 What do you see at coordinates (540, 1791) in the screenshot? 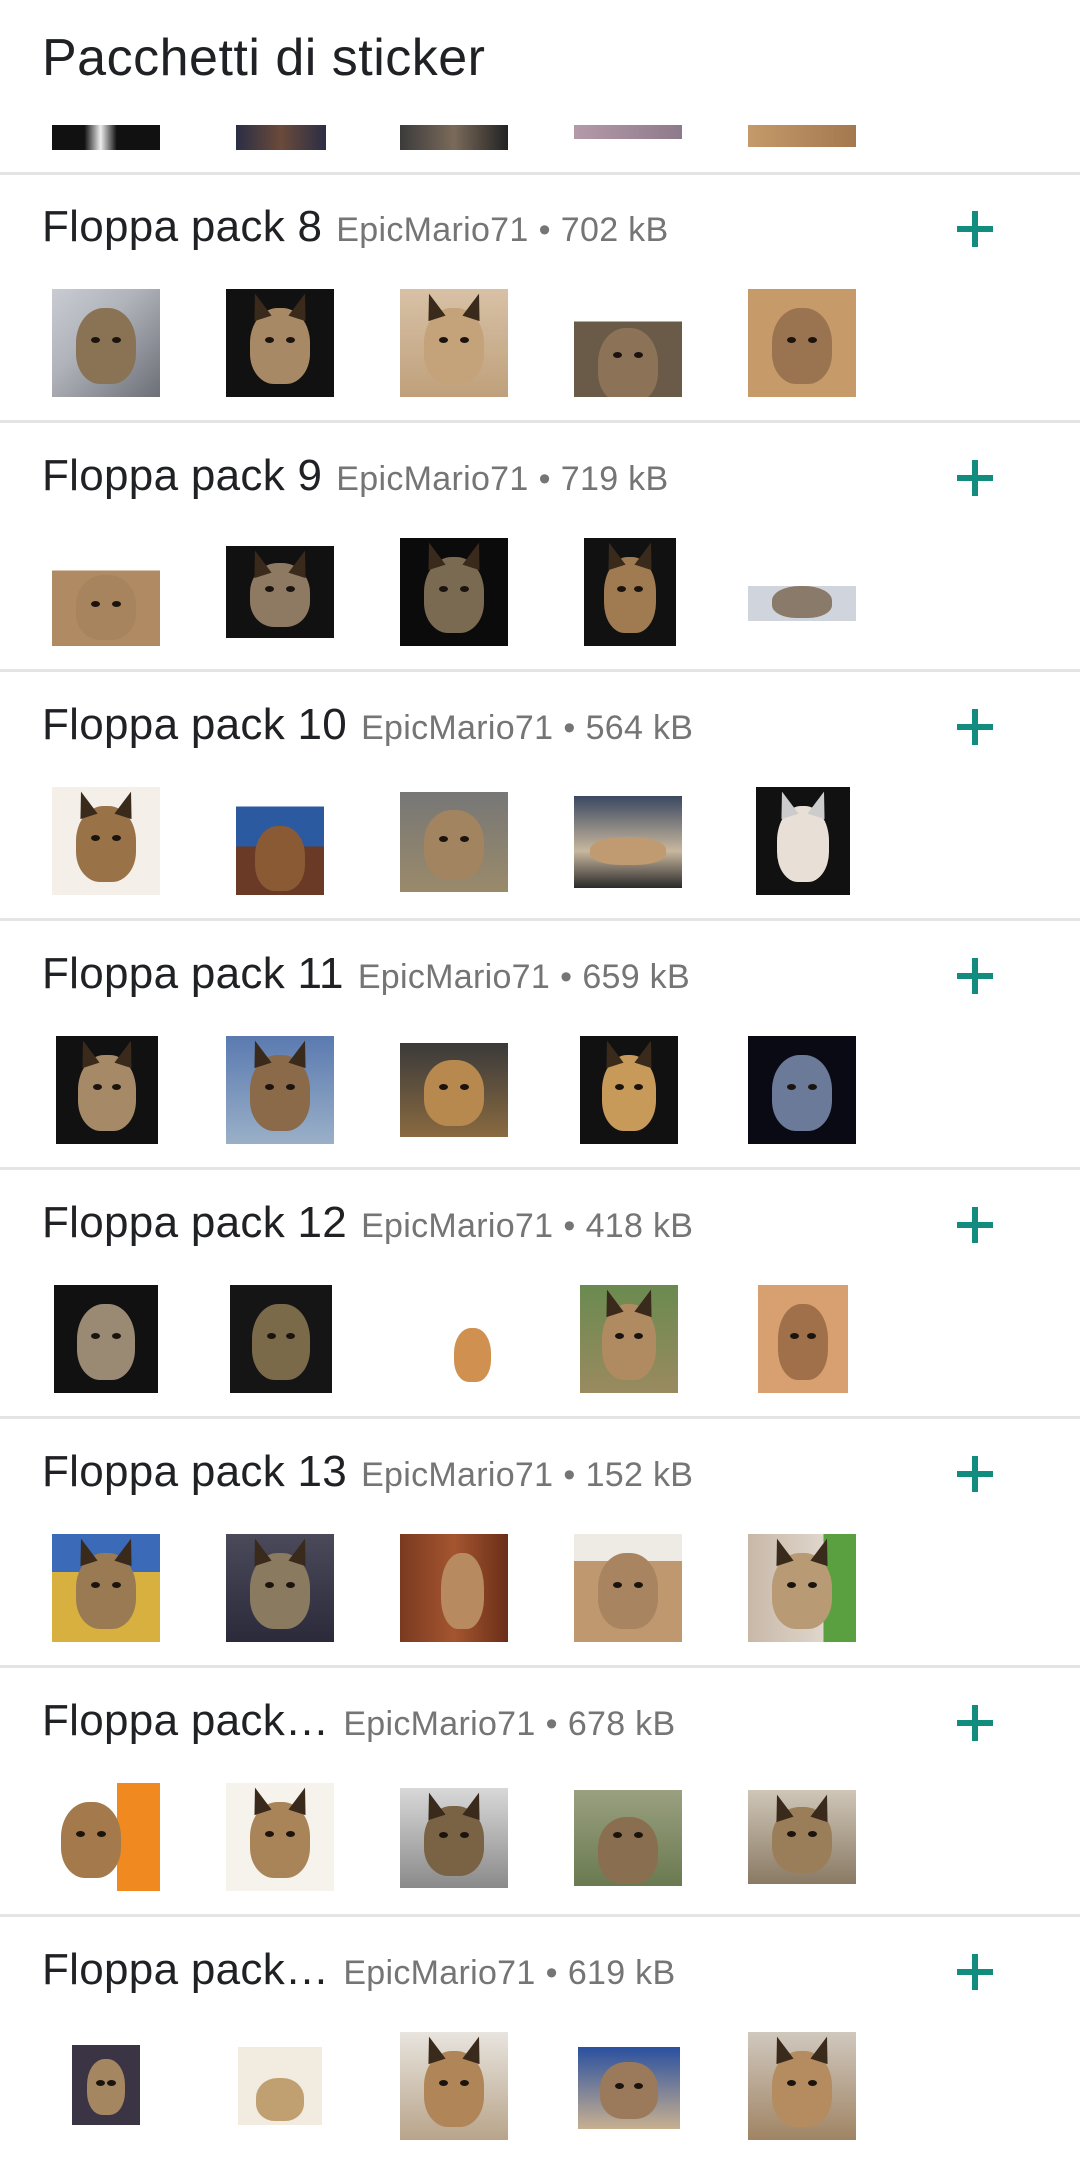
I see `pack-row: Floppa pack… EpicMario71 • 678 kB` at bounding box center [540, 1791].